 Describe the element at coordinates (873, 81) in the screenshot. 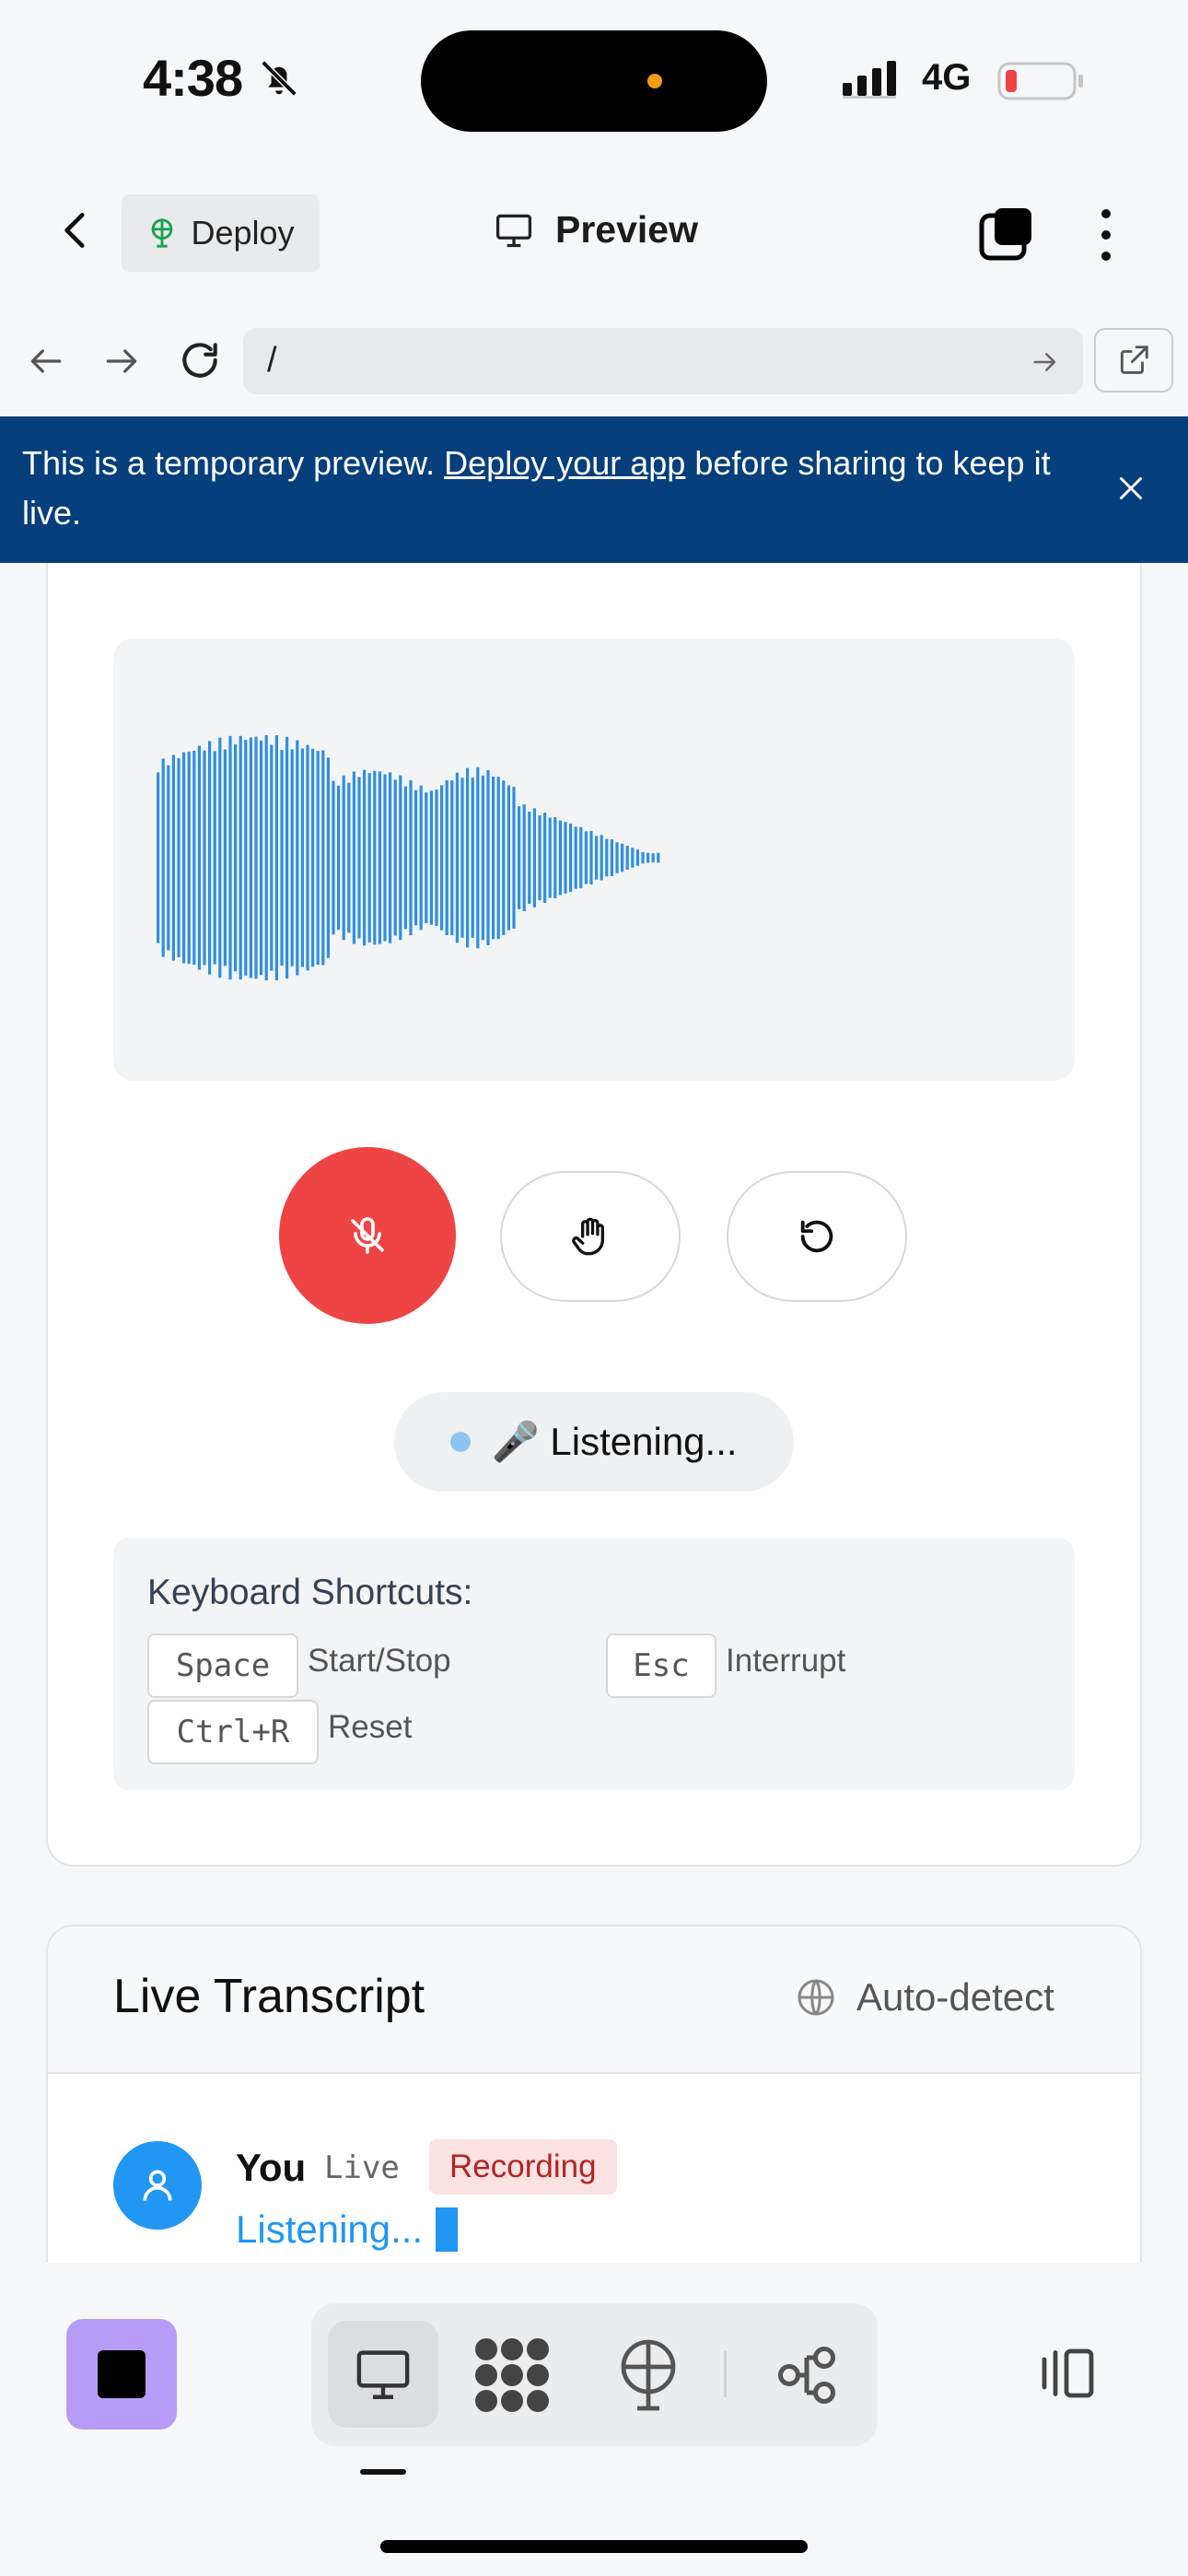

I see `signal-icon` at that location.